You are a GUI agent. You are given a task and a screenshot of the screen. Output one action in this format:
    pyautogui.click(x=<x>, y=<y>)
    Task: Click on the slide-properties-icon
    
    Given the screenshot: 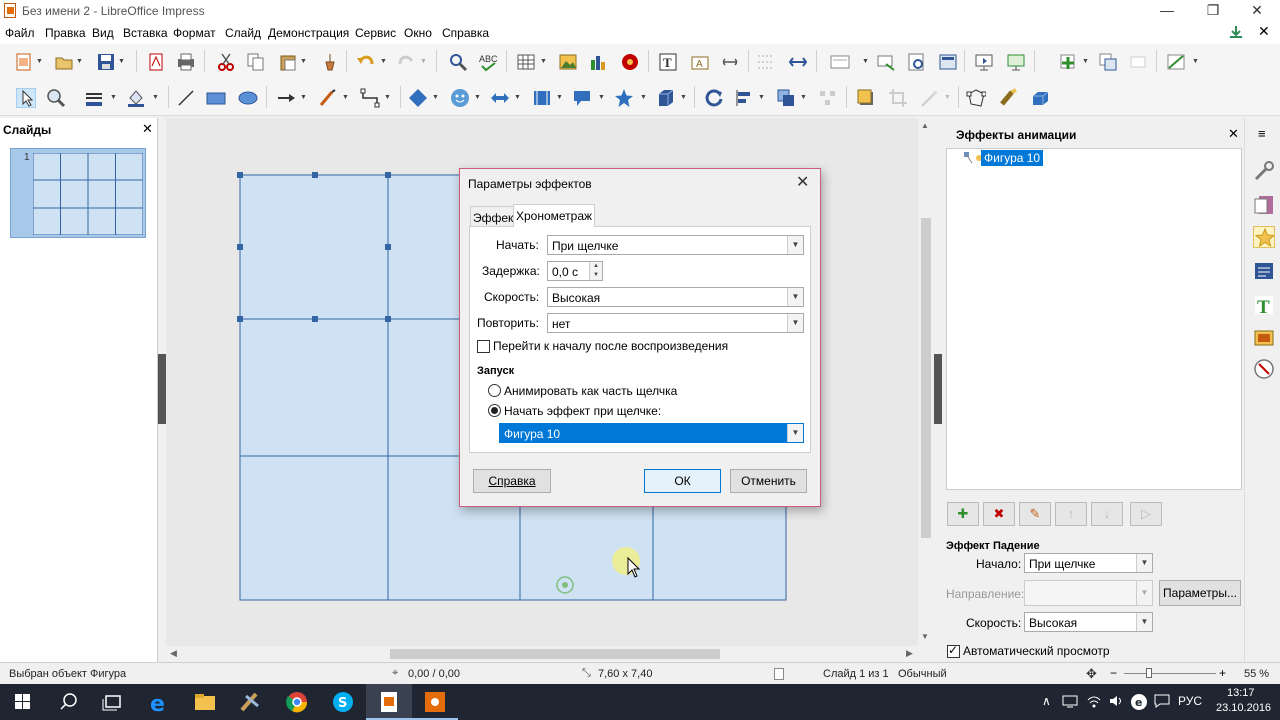 What is the action you would take?
    pyautogui.click(x=916, y=62)
    